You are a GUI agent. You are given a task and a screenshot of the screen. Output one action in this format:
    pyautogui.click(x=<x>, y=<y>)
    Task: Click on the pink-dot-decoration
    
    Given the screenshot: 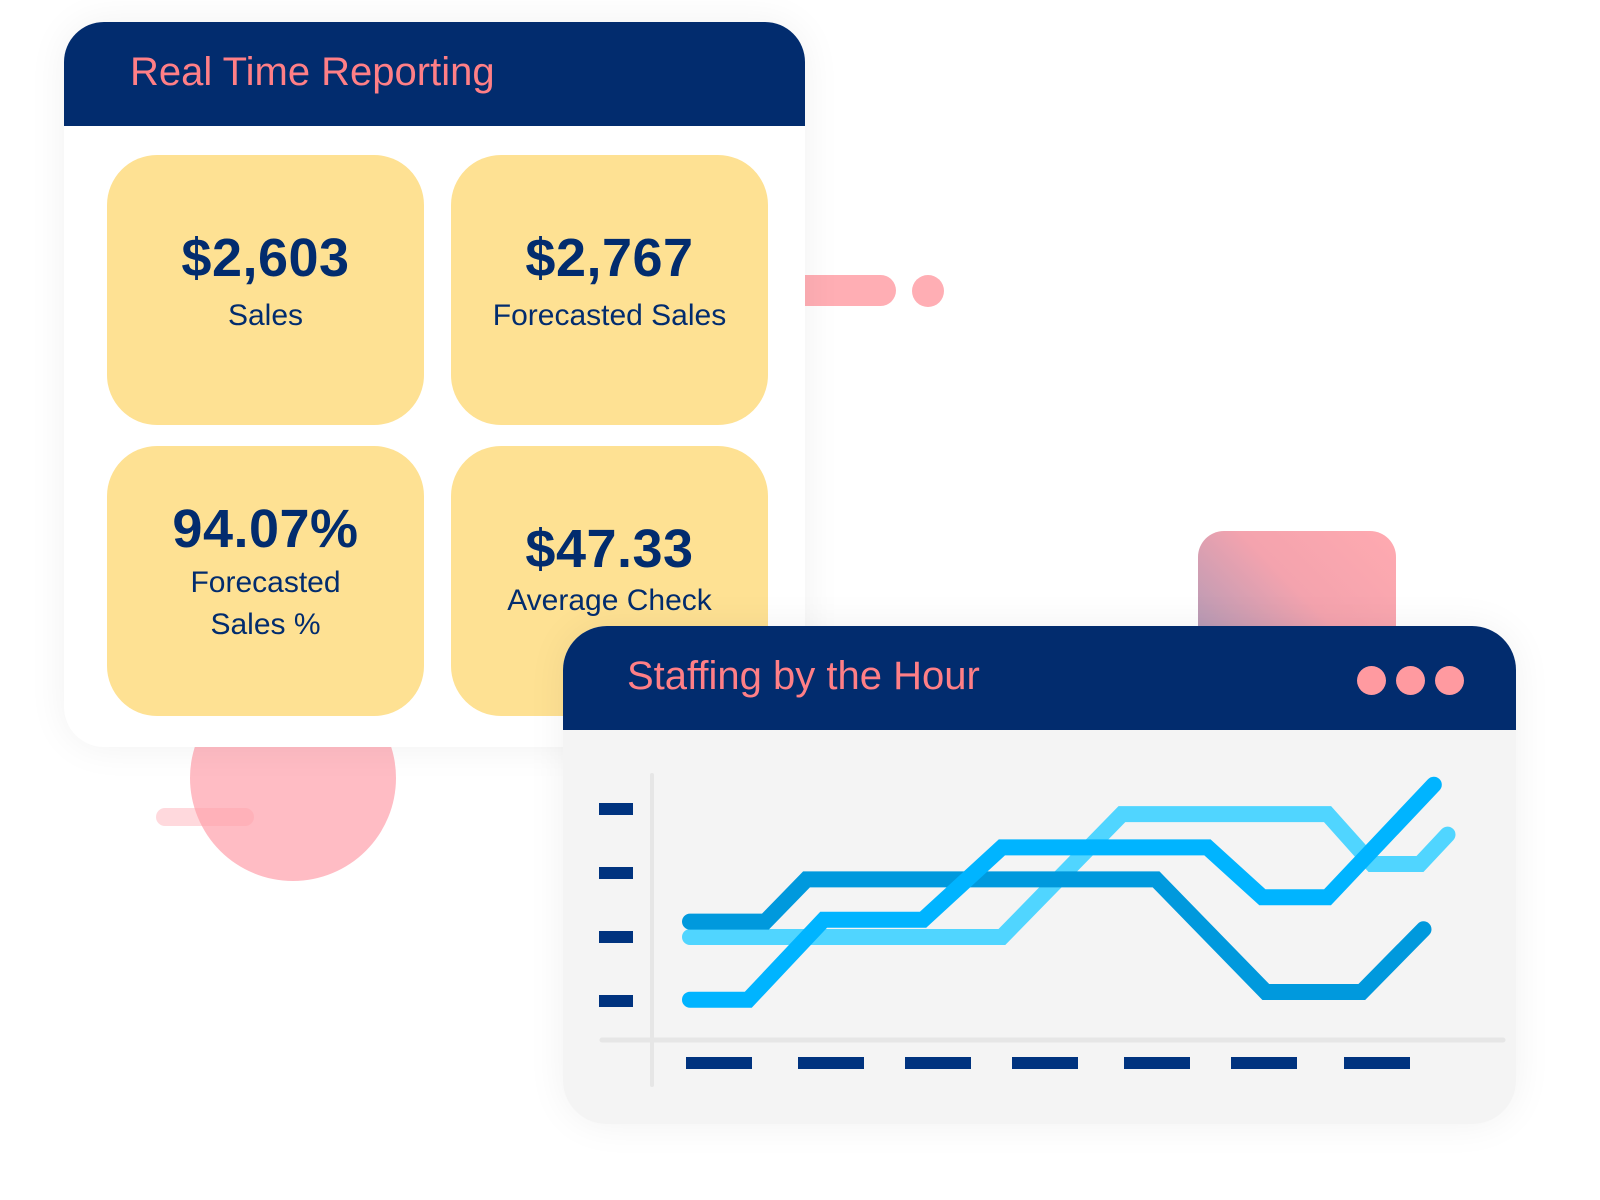 What is the action you would take?
    pyautogui.click(x=928, y=291)
    